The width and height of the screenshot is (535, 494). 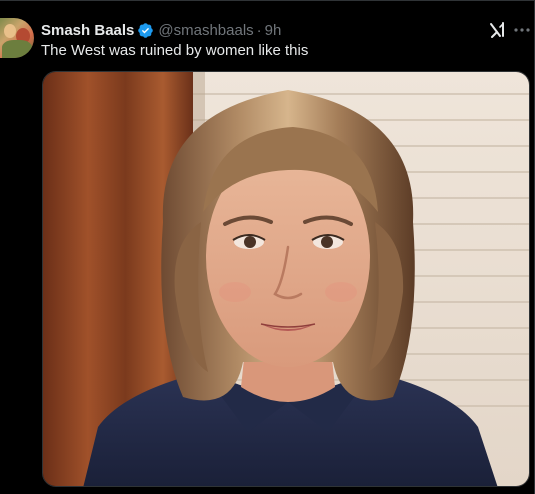 What do you see at coordinates (498, 30) in the screenshot?
I see `grok-icon` at bounding box center [498, 30].